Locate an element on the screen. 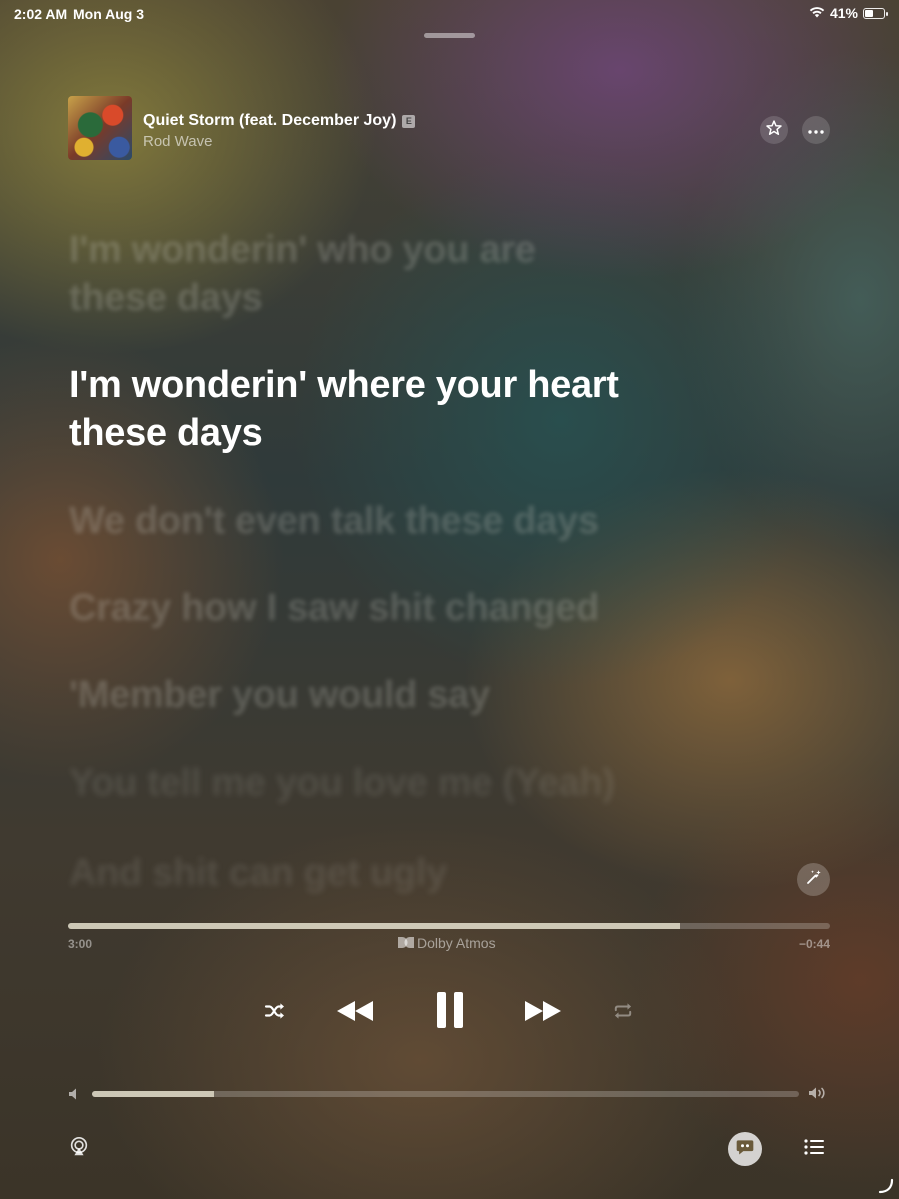 The width and height of the screenshot is (899, 1199). lyric-line-previous: I'm wonderin' who you are these days is located at coordinates (302, 274).